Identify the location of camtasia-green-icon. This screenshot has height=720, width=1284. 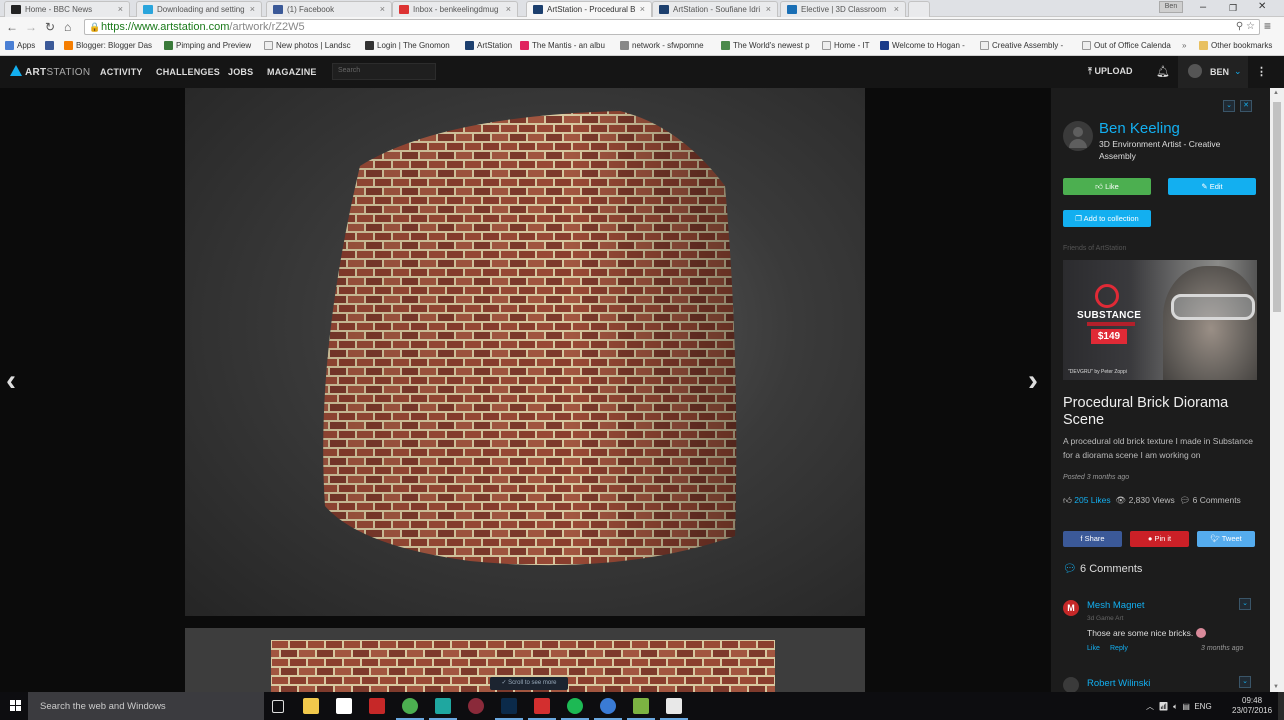
(641, 706).